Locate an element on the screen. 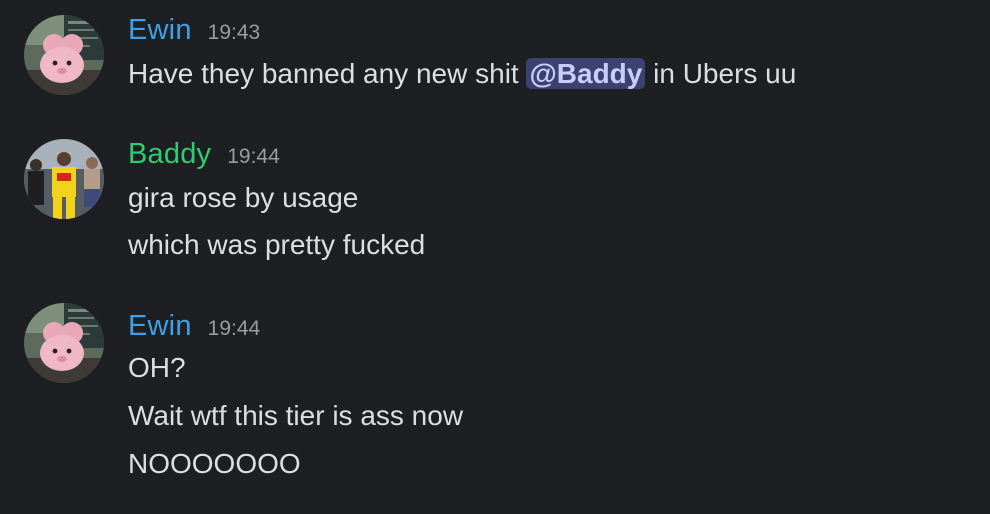 The image size is (990, 514). message-text: NOOOOOOO is located at coordinates (214, 463).